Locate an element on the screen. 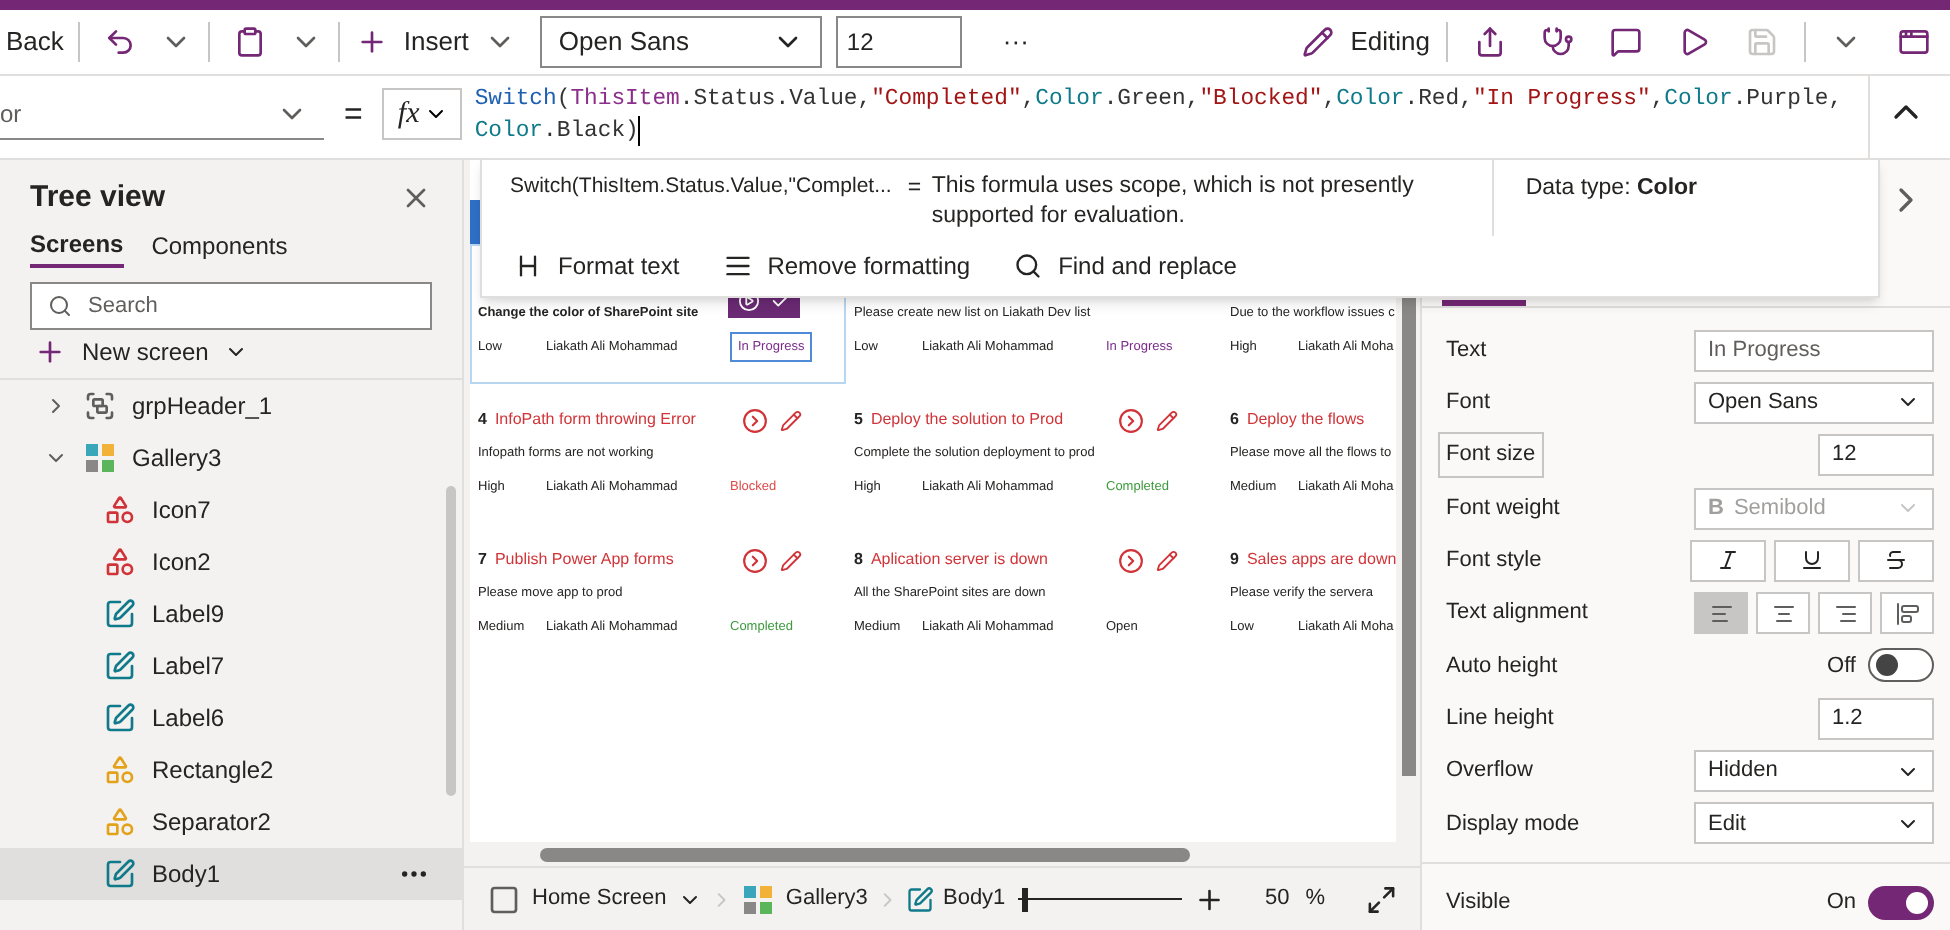 The width and height of the screenshot is (1950, 930). property-label: Text alignment is located at coordinates (1517, 613).